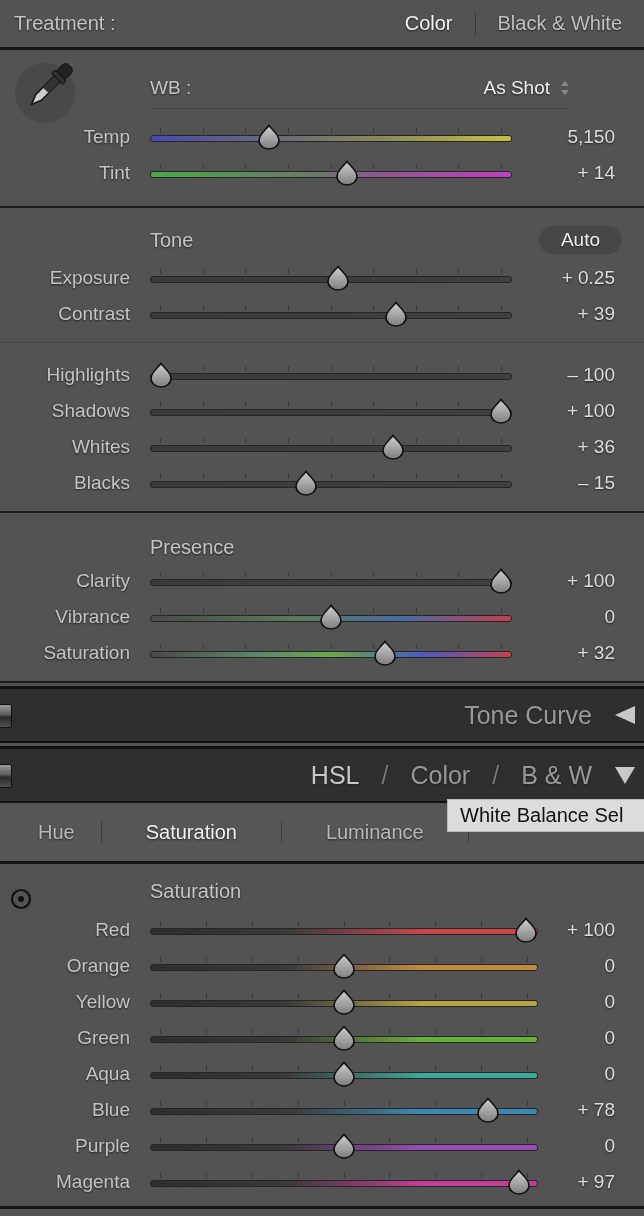 This screenshot has height=1216, width=644. What do you see at coordinates (196, 891) in the screenshot?
I see `section-title: Saturation` at bounding box center [196, 891].